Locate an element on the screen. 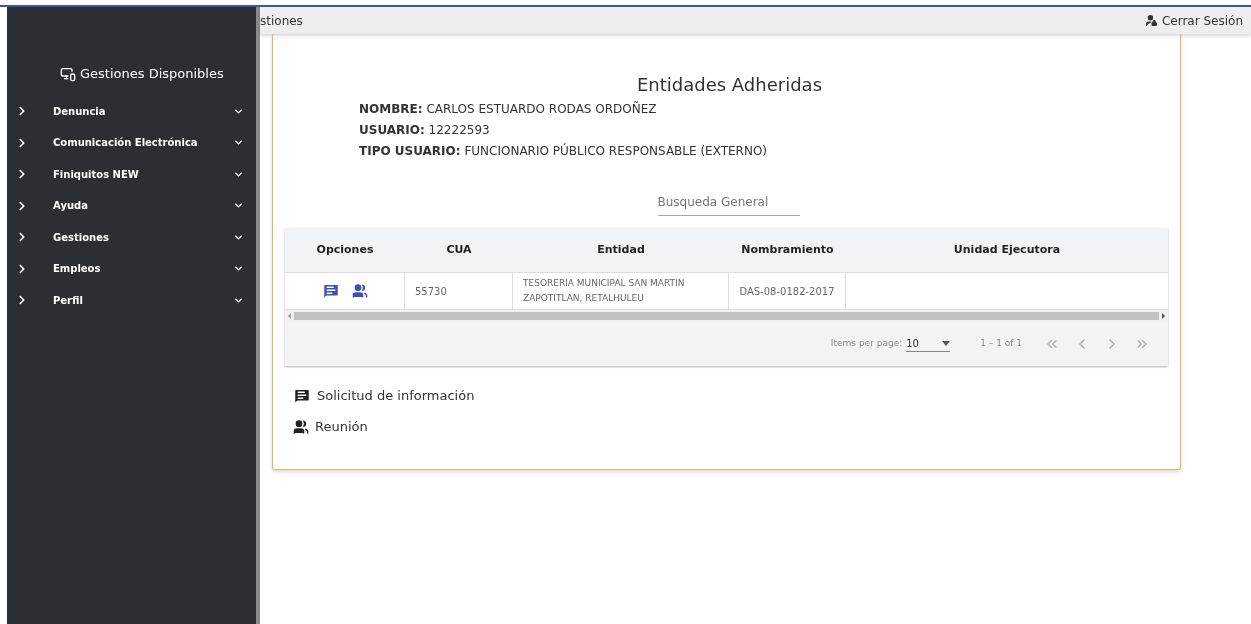  sidebar-item: Denuncia is located at coordinates (131, 111).